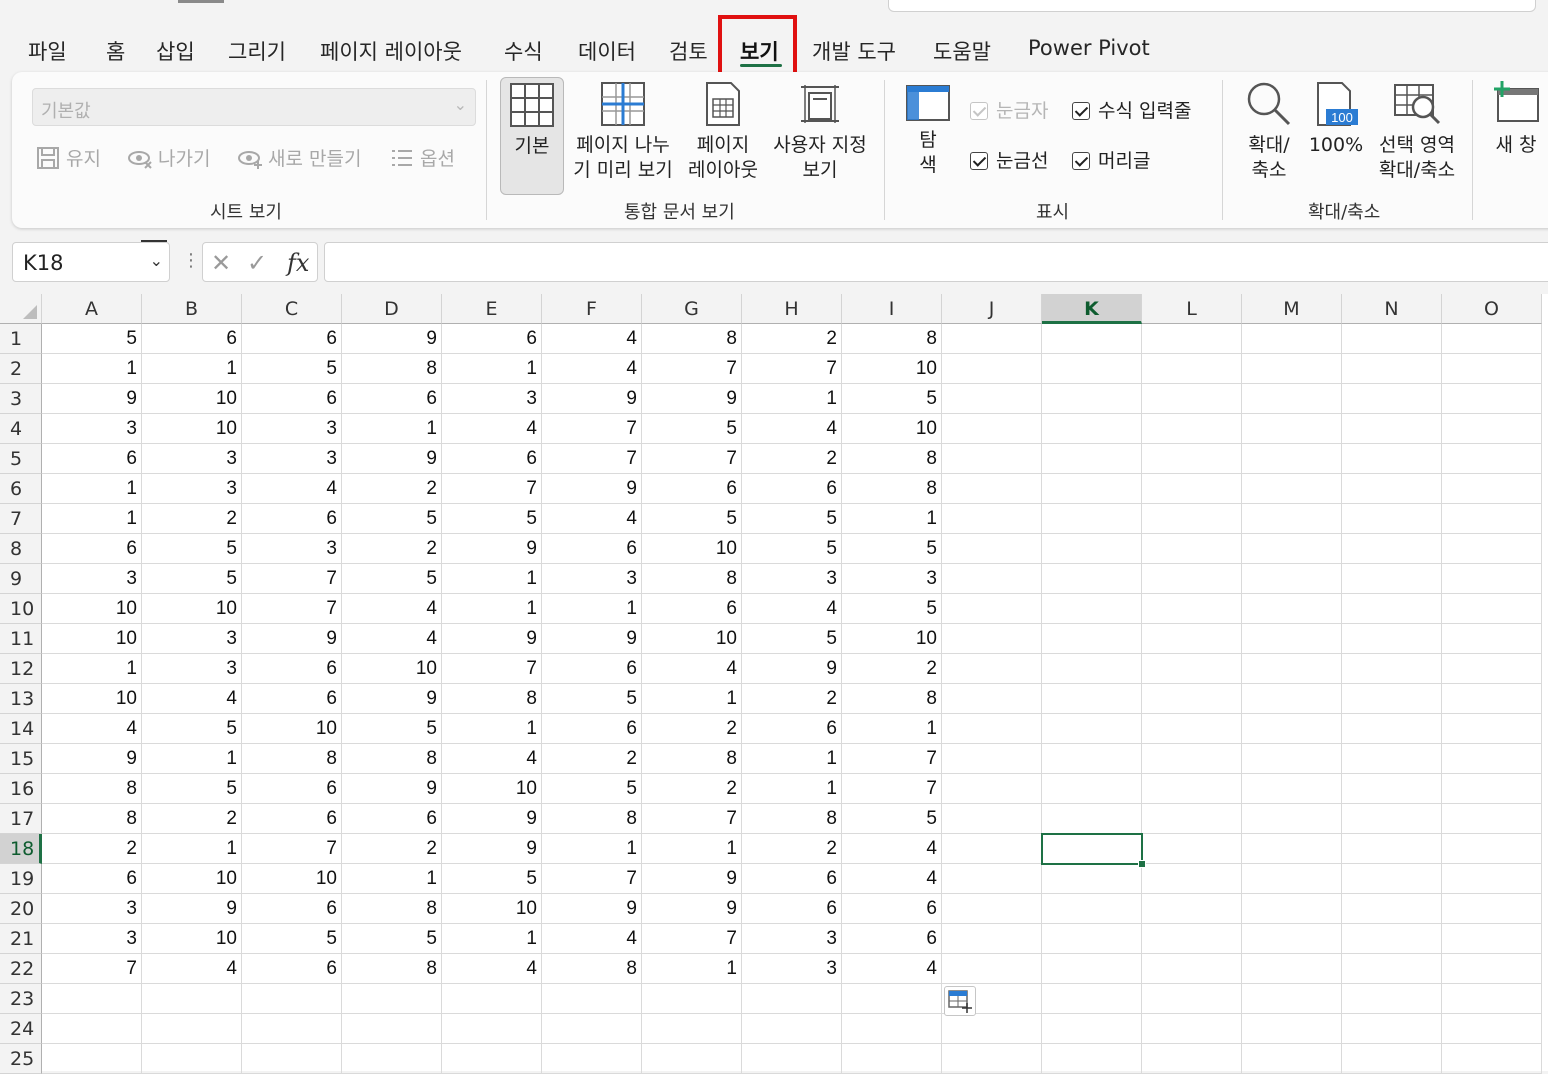  I want to click on cell-m5, so click(1292, 459).